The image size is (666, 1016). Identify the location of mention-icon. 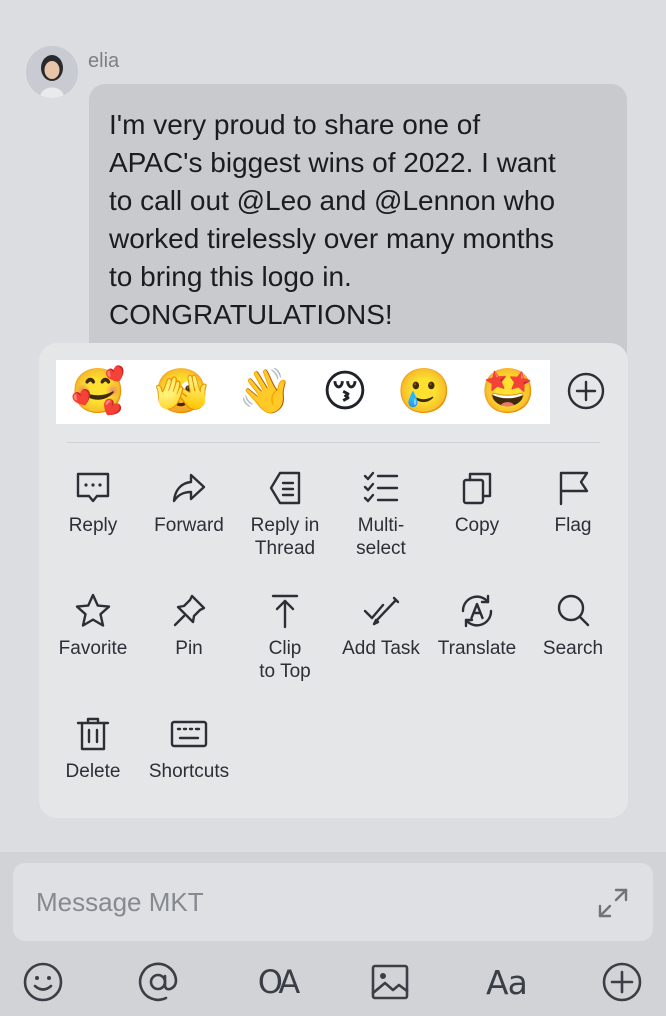
(158, 982).